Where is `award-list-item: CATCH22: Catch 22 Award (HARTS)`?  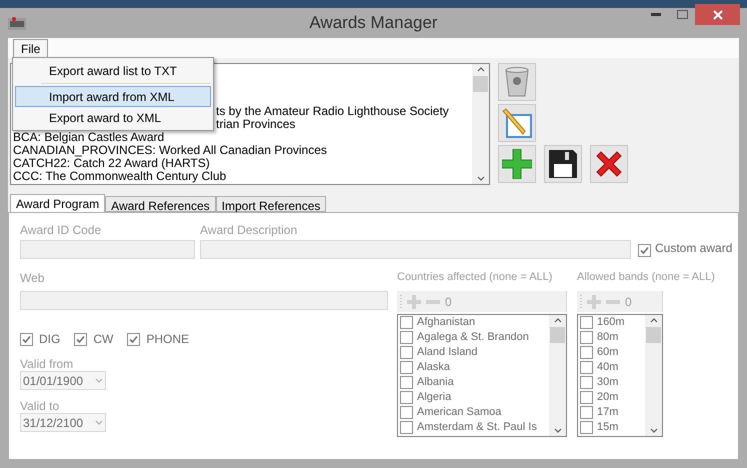
award-list-item: CATCH22: Catch 22 Award (HARTS) is located at coordinates (111, 163).